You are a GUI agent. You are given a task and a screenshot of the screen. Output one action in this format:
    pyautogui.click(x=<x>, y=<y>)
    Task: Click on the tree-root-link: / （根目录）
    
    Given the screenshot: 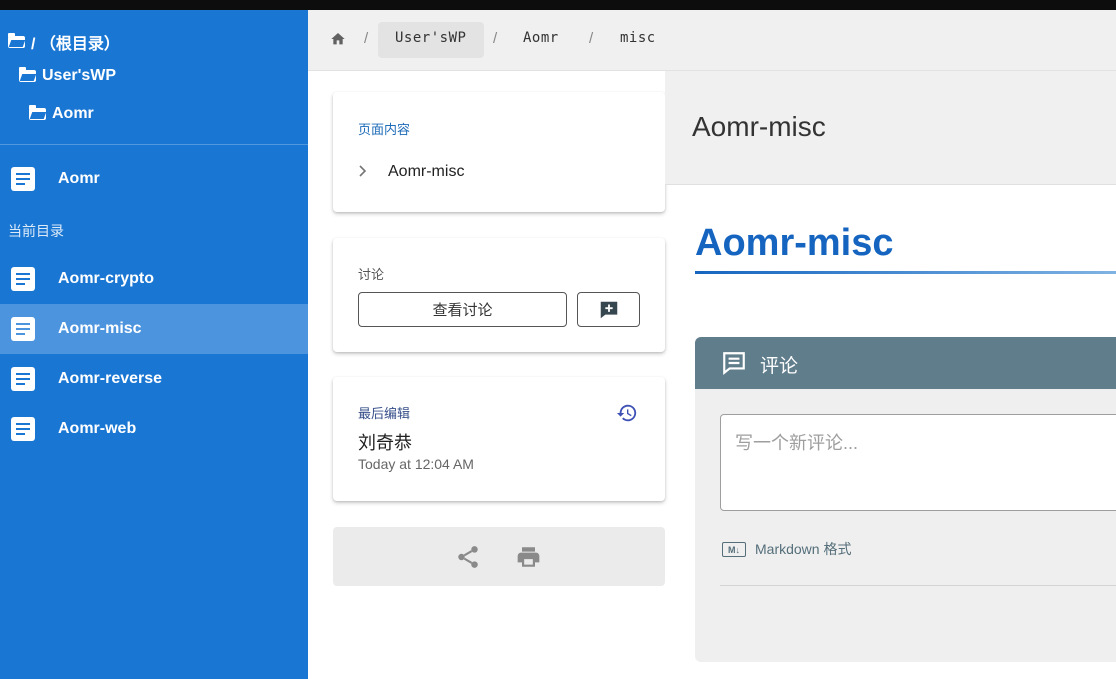 What is the action you would take?
    pyautogui.click(x=64, y=42)
    